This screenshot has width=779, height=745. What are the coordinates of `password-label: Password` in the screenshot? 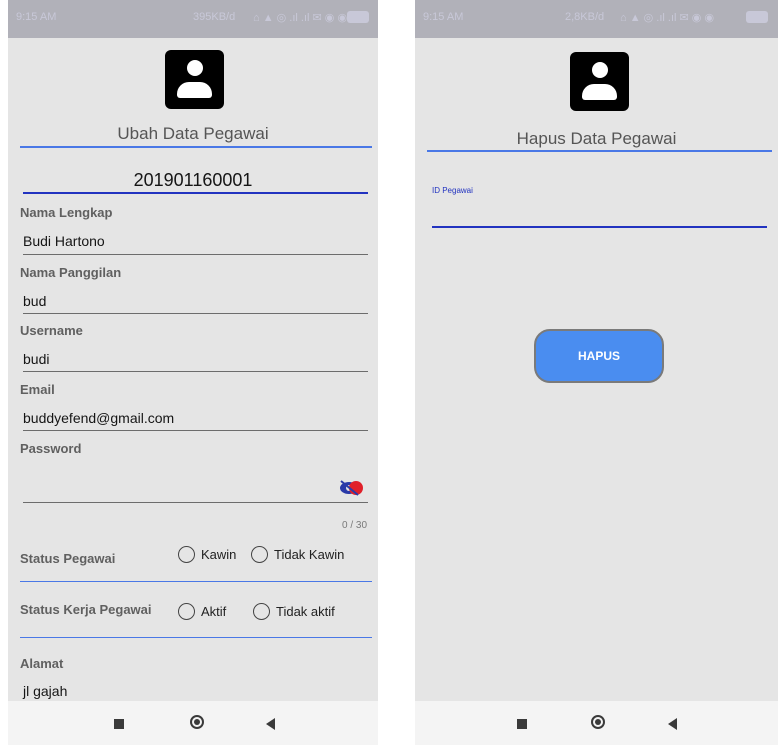 It's located at (51, 448).